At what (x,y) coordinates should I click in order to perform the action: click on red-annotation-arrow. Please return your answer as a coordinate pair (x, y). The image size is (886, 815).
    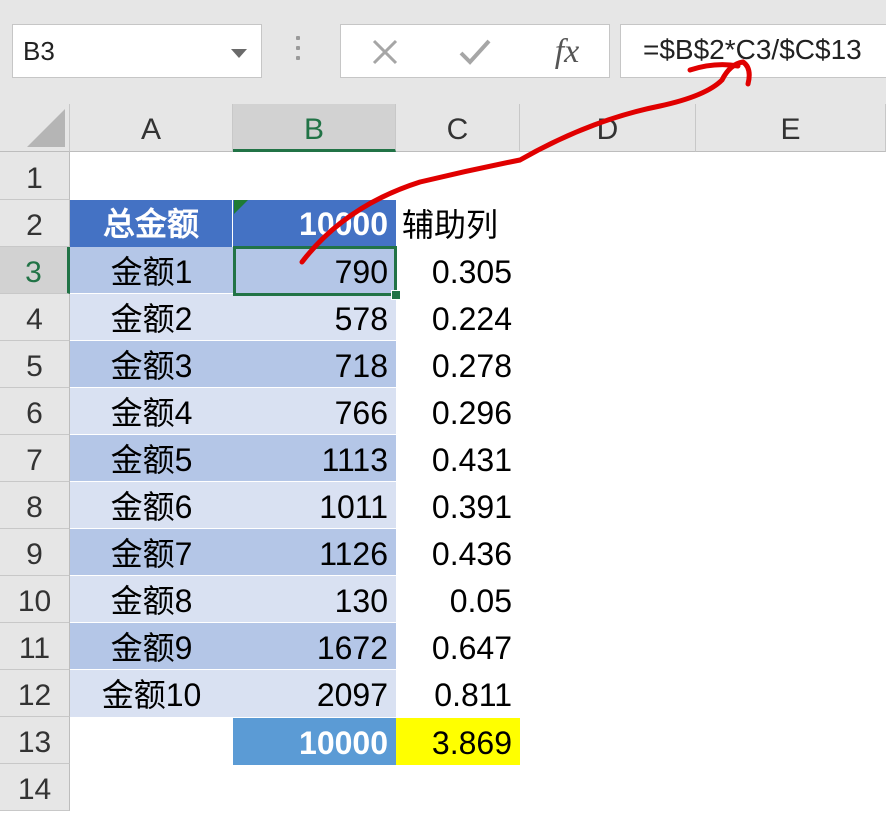
    Looking at the image, I should click on (525, 162).